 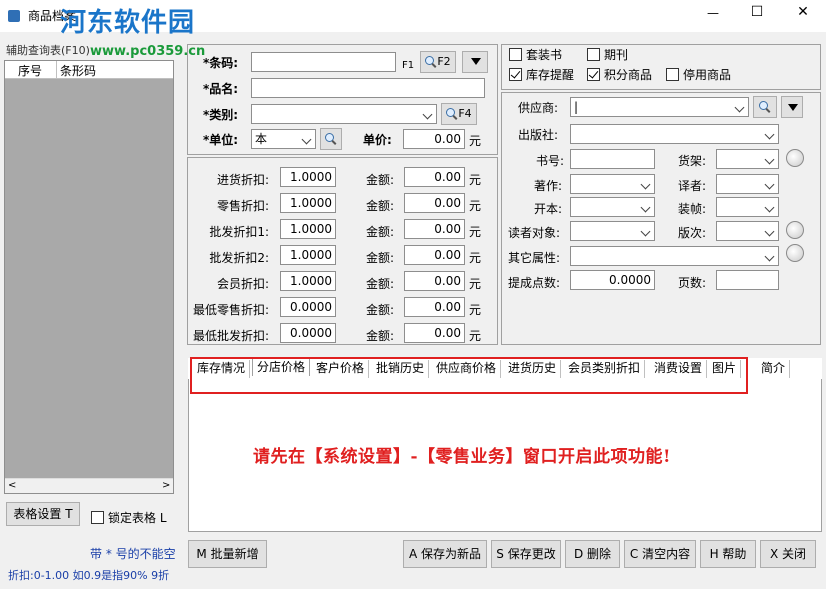 I want to click on f1-label: F1, so click(x=408, y=65).